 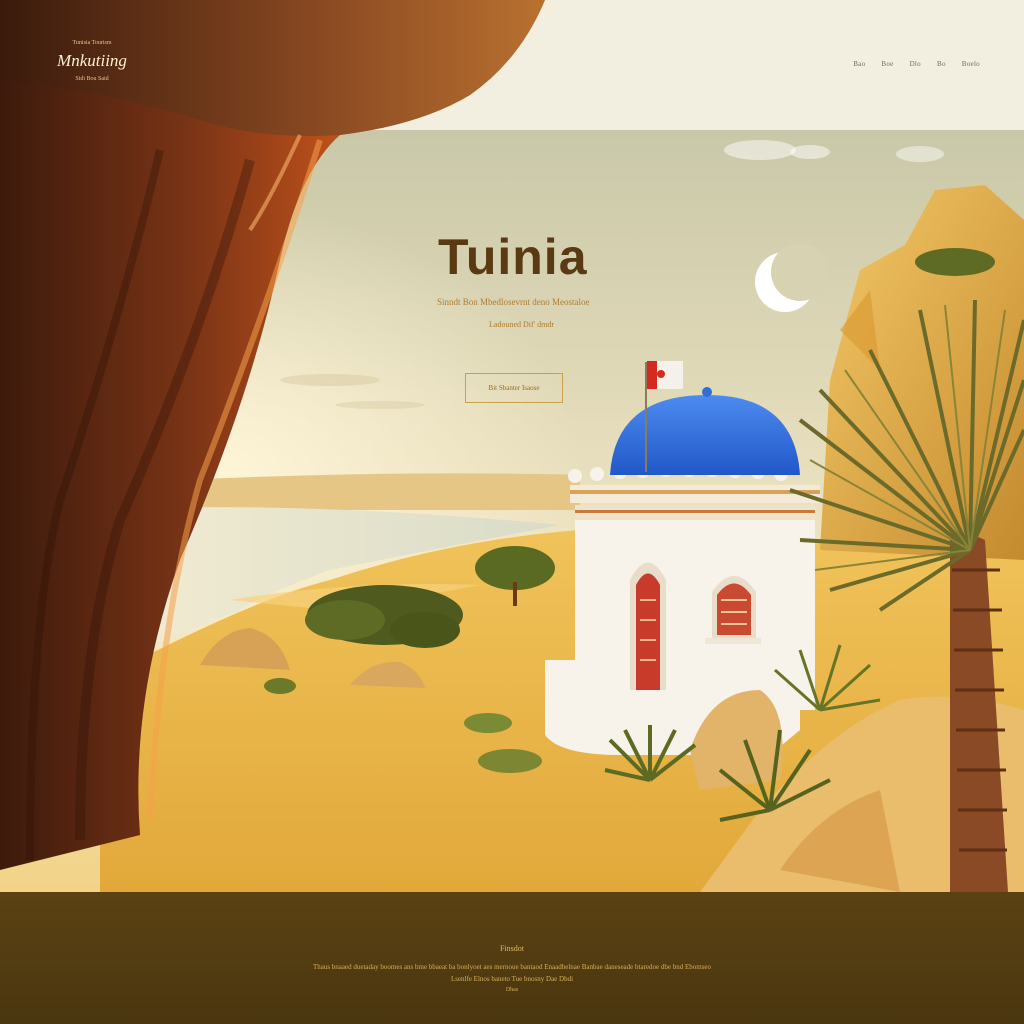 What do you see at coordinates (887, 64) in the screenshot?
I see `nav-link-2: Boe` at bounding box center [887, 64].